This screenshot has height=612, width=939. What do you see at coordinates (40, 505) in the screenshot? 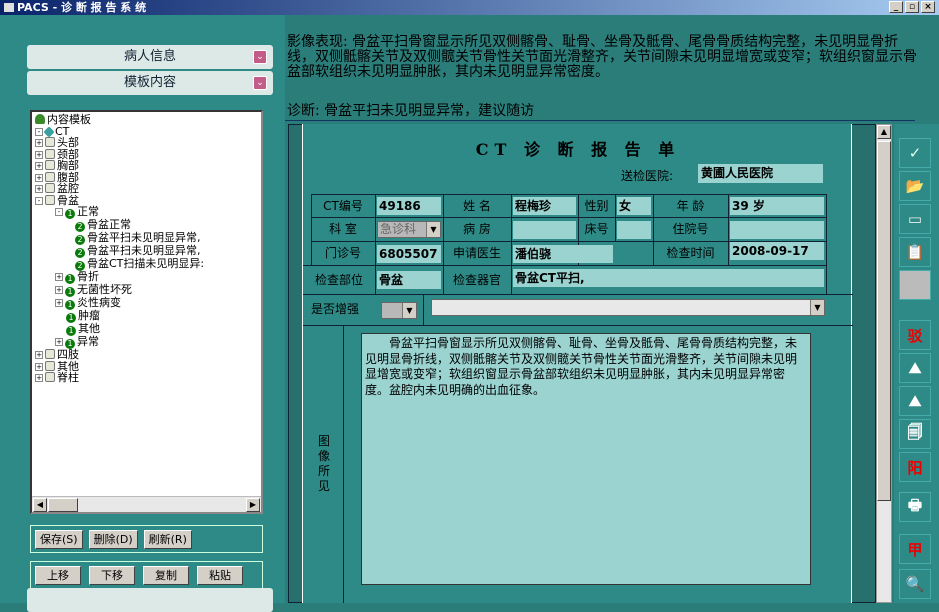
I see `scroll-left-arrow-icon: ◀` at bounding box center [40, 505].